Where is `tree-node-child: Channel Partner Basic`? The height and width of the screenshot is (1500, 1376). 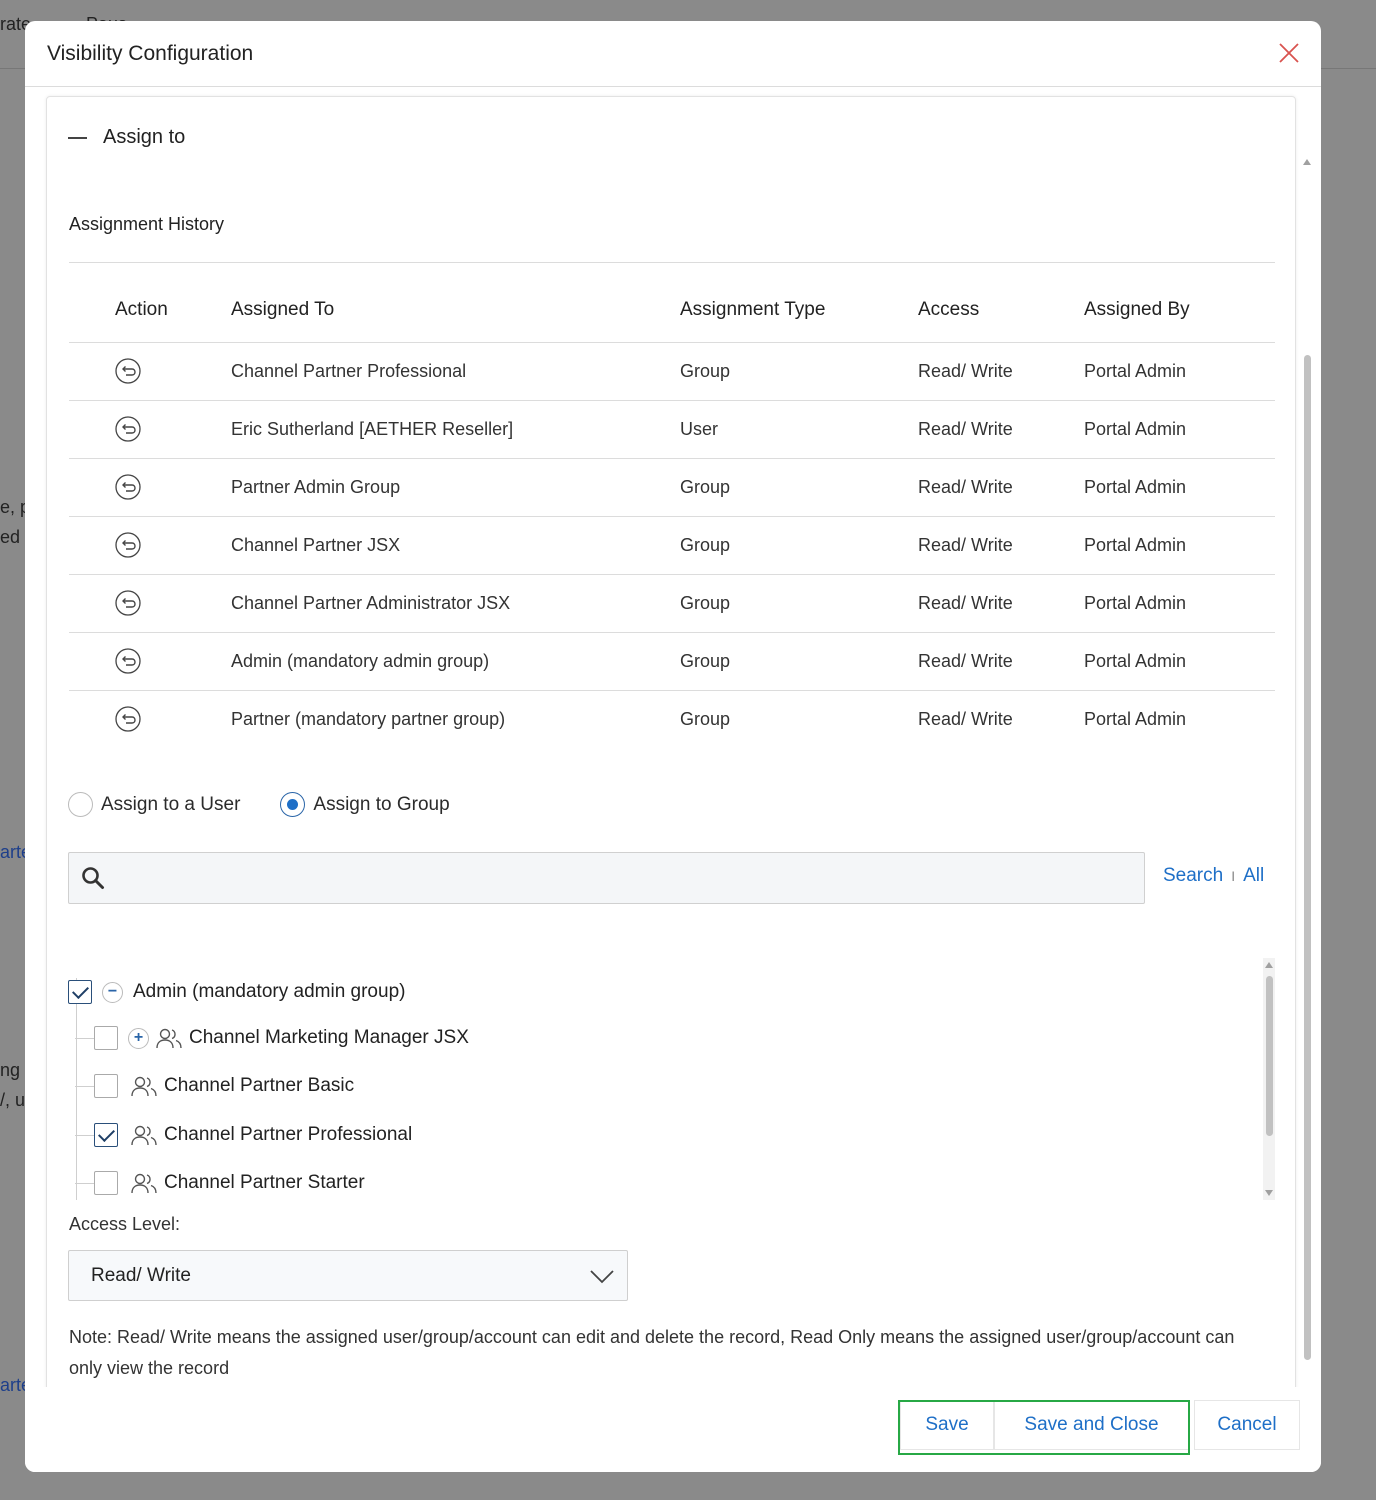 tree-node-child: Channel Partner Basic is located at coordinates (224, 1086).